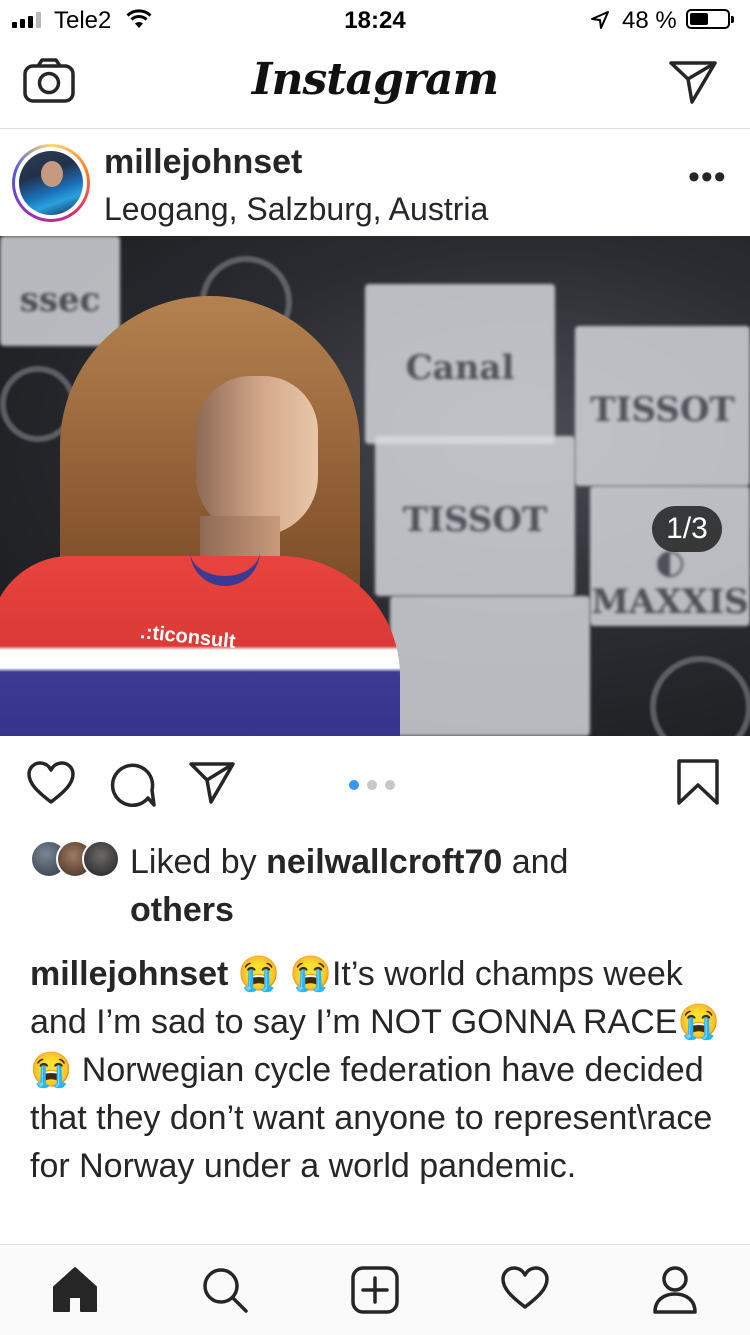 The width and height of the screenshot is (750, 1335). What do you see at coordinates (710, 19) in the screenshot?
I see `battery-icon` at bounding box center [710, 19].